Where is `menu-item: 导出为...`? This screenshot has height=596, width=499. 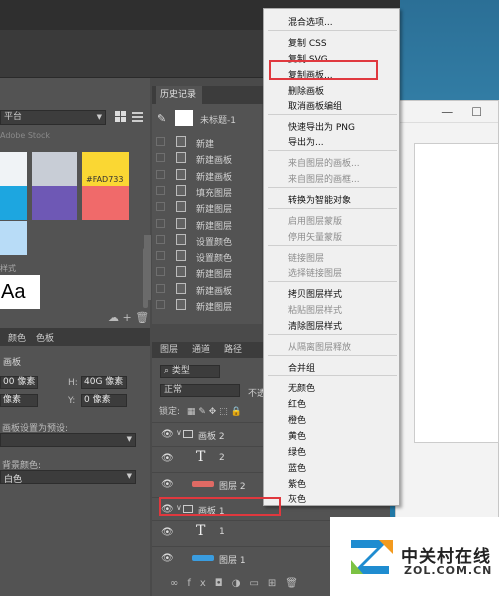 menu-item: 导出为... is located at coordinates (306, 141).